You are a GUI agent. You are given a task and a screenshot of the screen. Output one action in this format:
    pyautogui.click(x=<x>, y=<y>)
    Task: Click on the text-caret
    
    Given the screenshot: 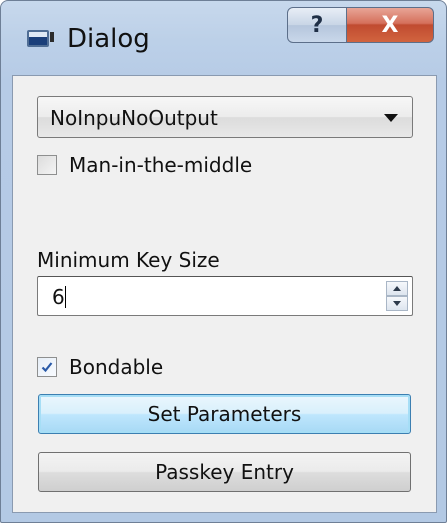 What is the action you would take?
    pyautogui.click(x=65, y=297)
    